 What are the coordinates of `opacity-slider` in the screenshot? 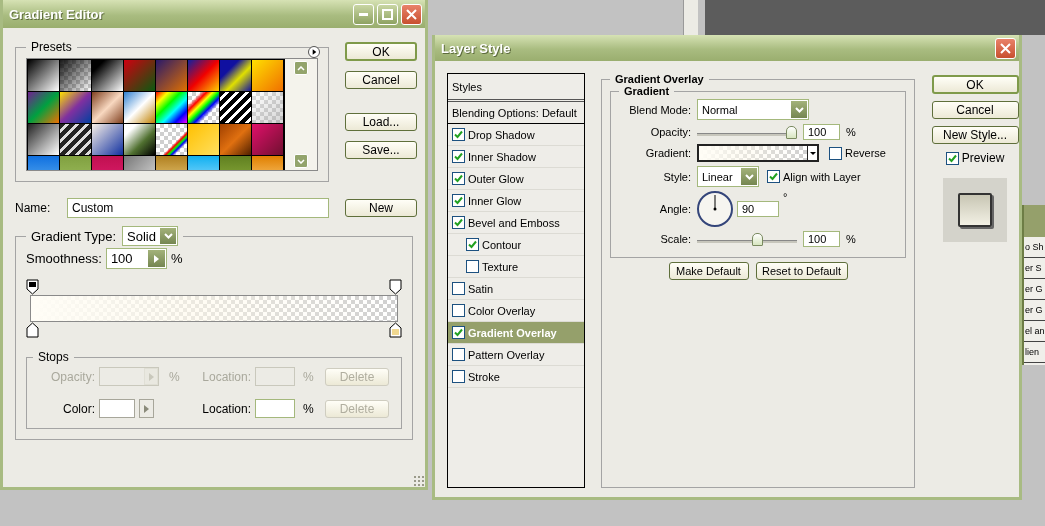 It's located at (747, 132).